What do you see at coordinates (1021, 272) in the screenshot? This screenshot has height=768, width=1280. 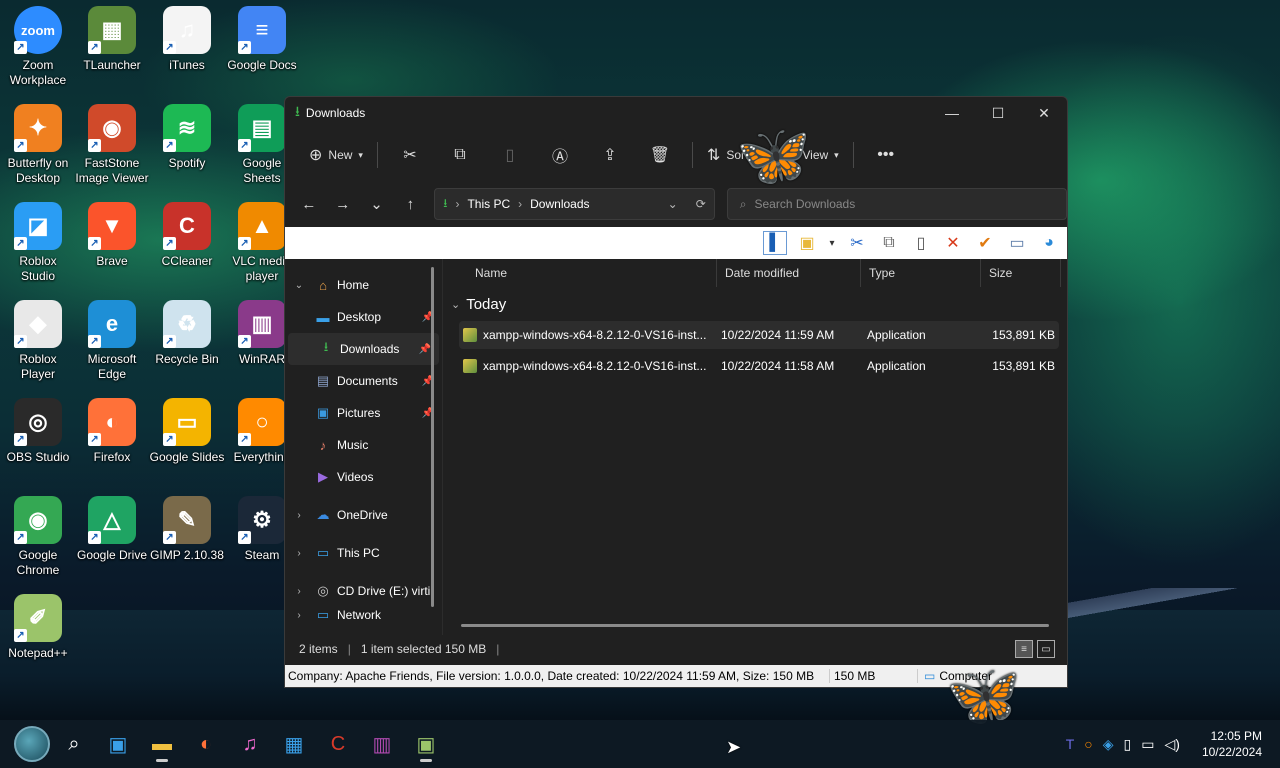 I see `column-size: Size` at bounding box center [1021, 272].